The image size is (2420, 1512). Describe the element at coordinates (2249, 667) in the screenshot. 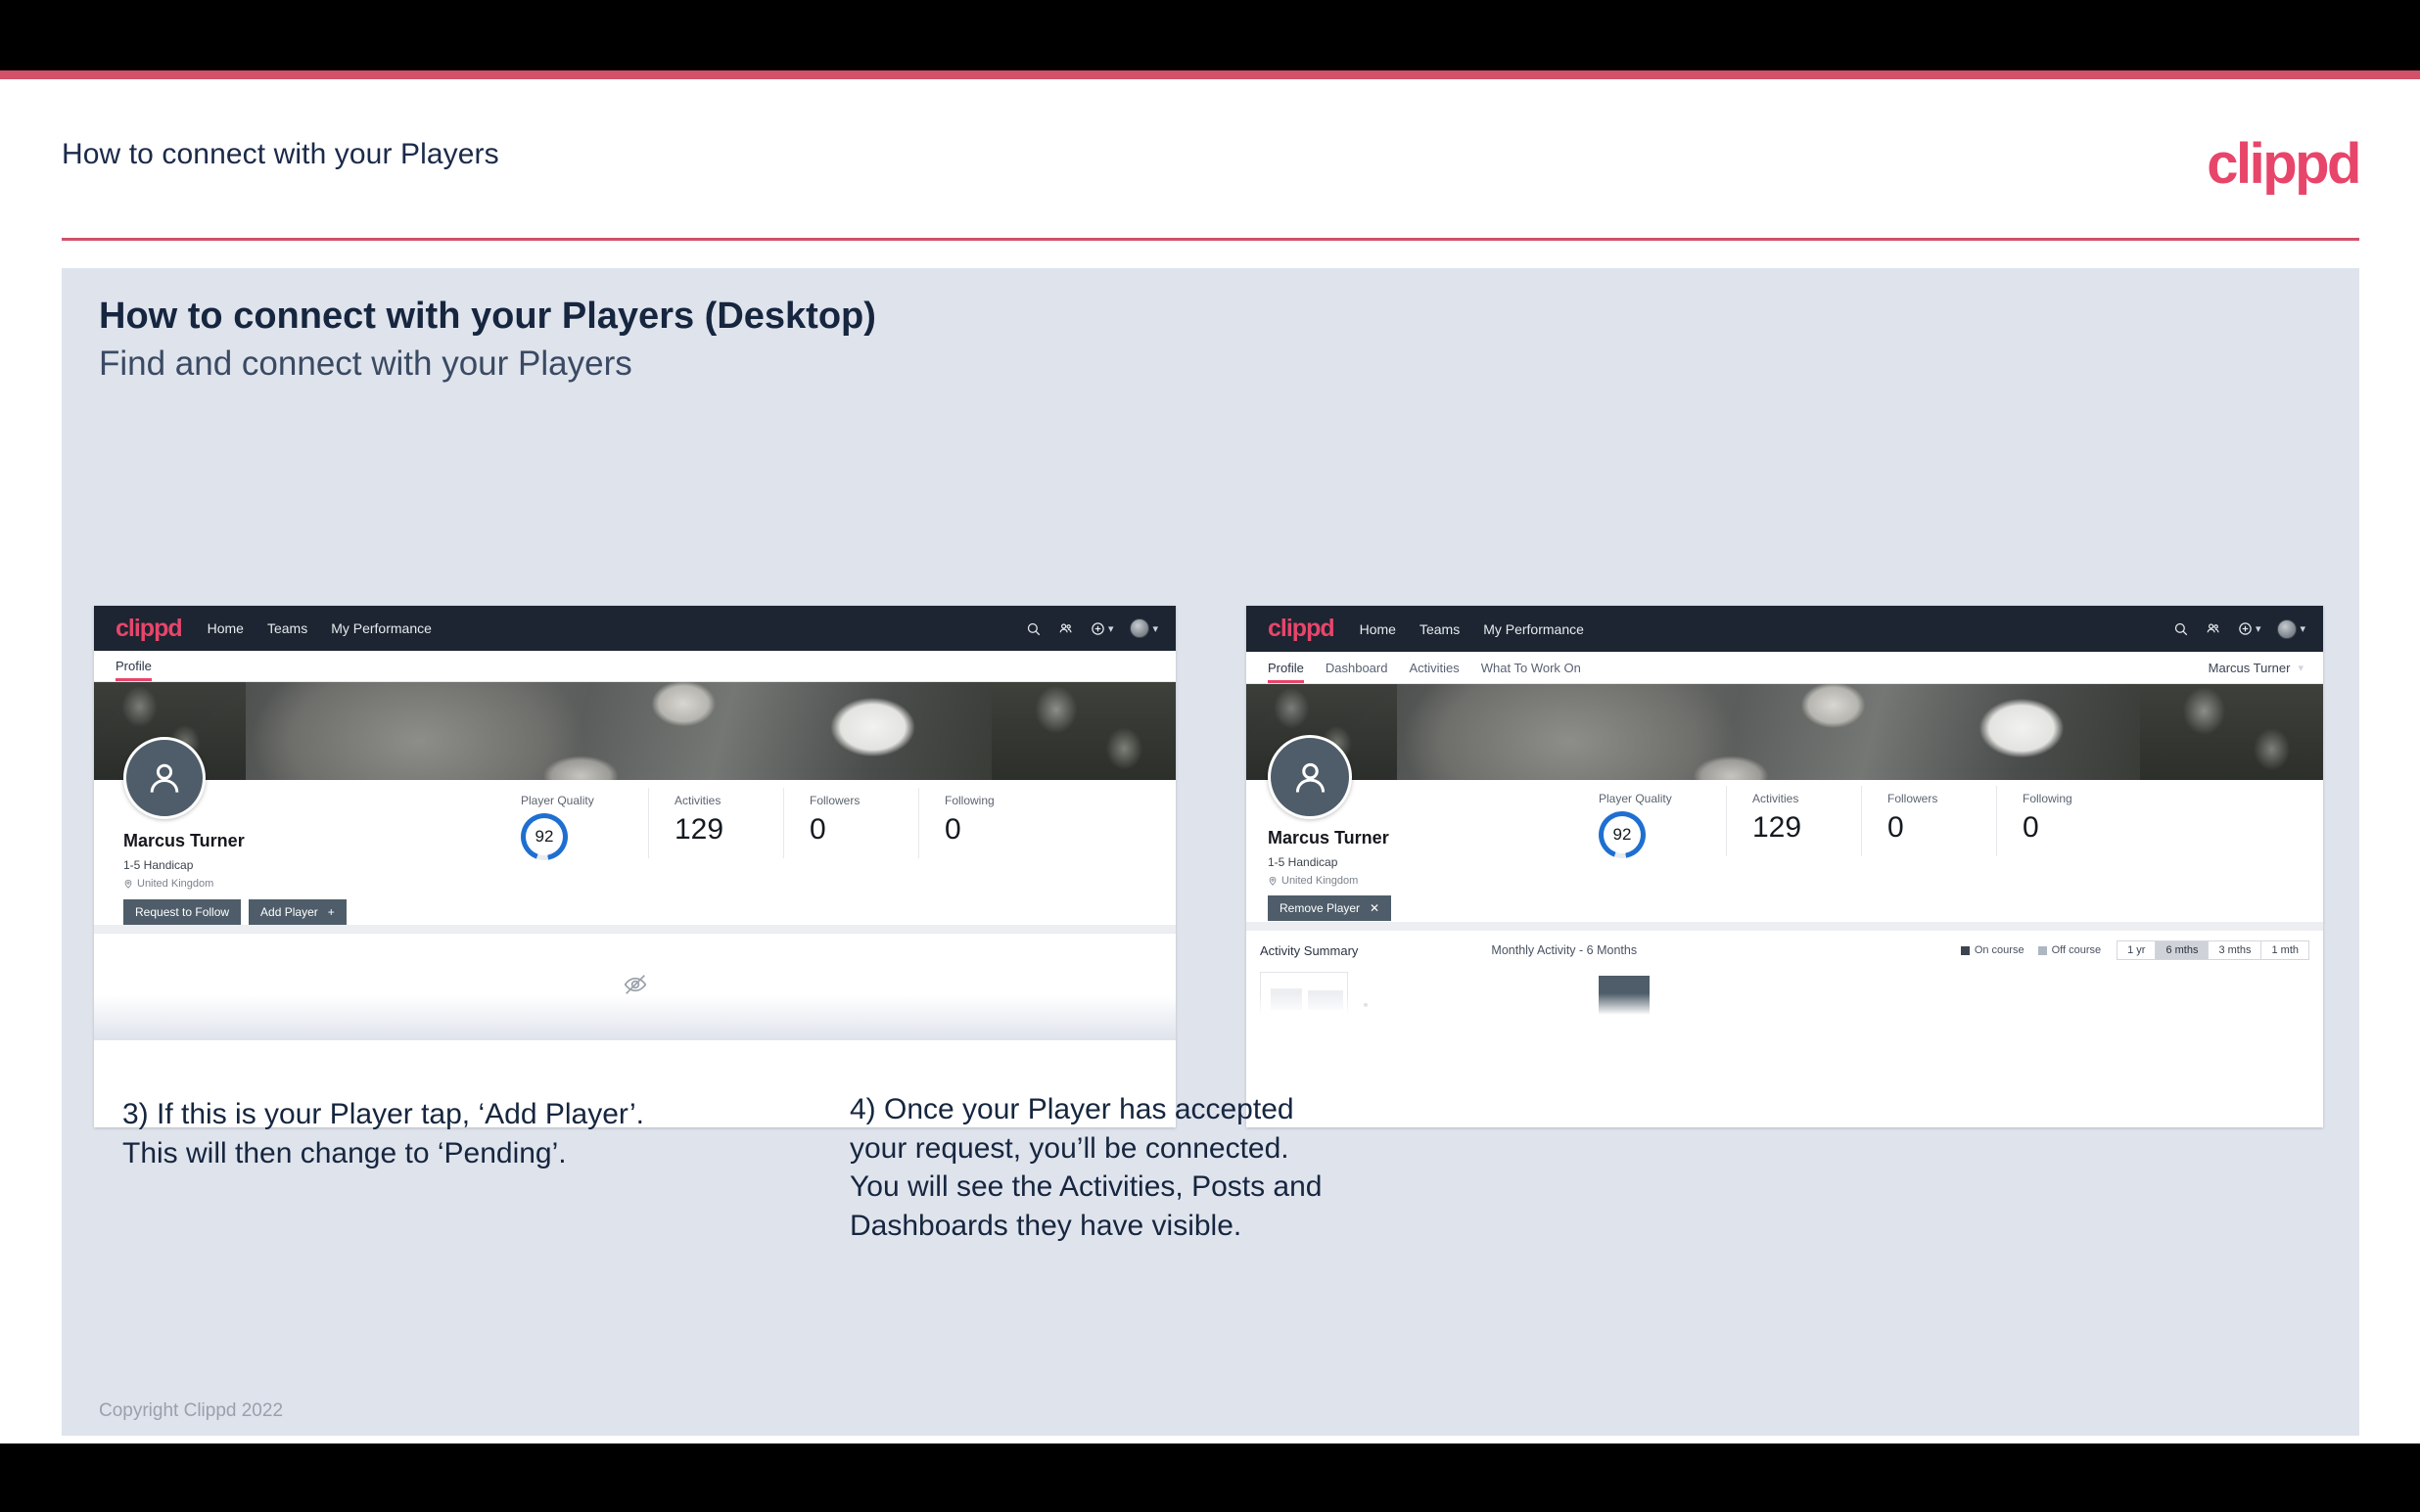

I see `tab-user-label: Marcus Turner` at that location.